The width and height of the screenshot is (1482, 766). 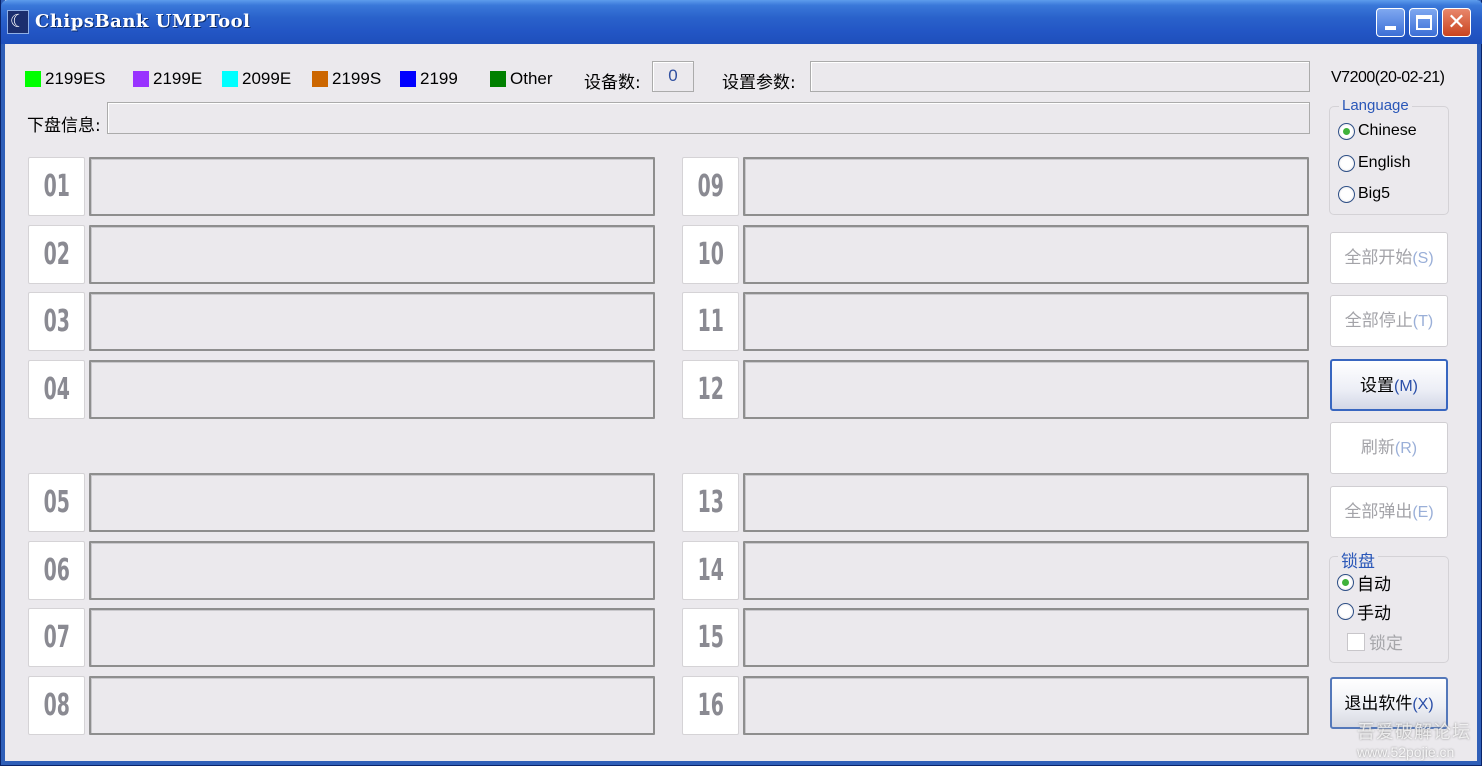 I want to click on slot-number-label: 02, so click(x=56, y=254).